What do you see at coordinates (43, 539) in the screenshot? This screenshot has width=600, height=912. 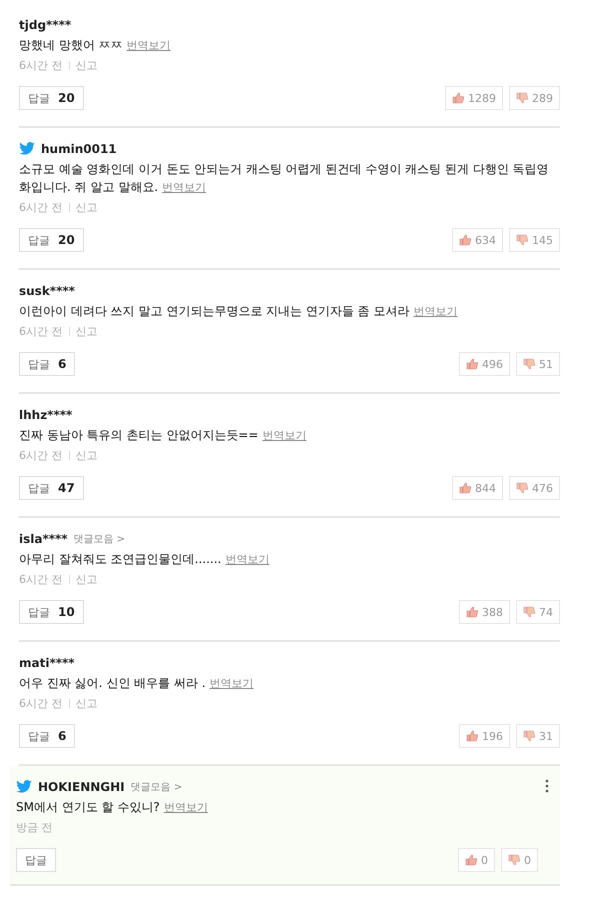 I see `author-name: isla****` at bounding box center [43, 539].